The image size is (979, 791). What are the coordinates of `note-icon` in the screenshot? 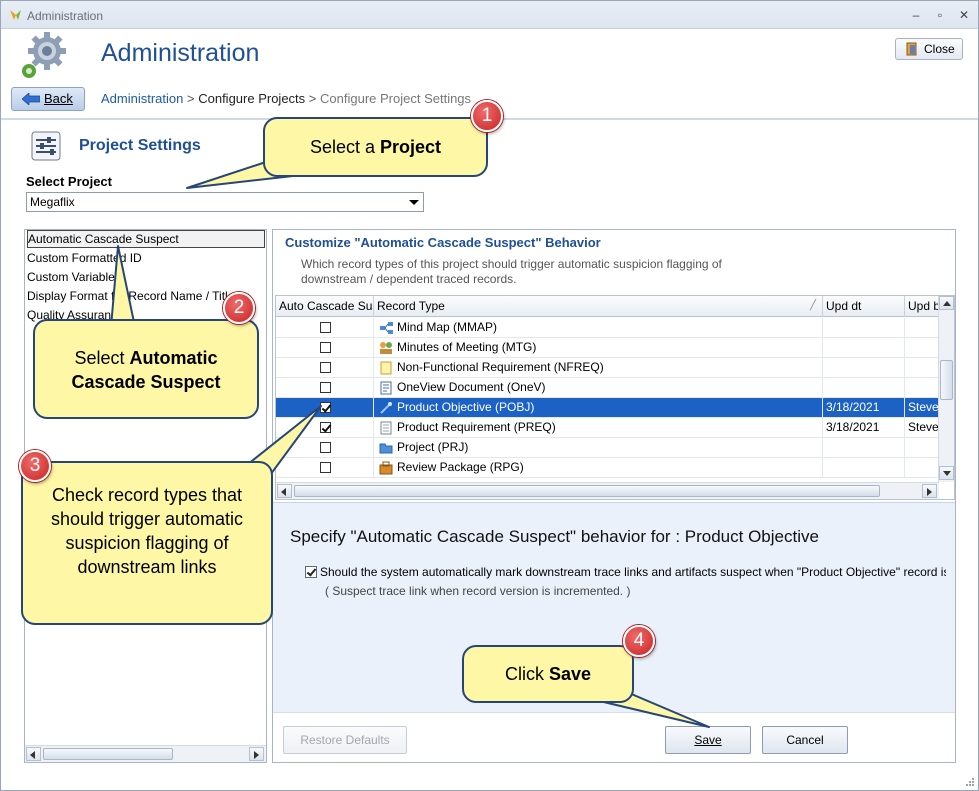 It's located at (386, 368).